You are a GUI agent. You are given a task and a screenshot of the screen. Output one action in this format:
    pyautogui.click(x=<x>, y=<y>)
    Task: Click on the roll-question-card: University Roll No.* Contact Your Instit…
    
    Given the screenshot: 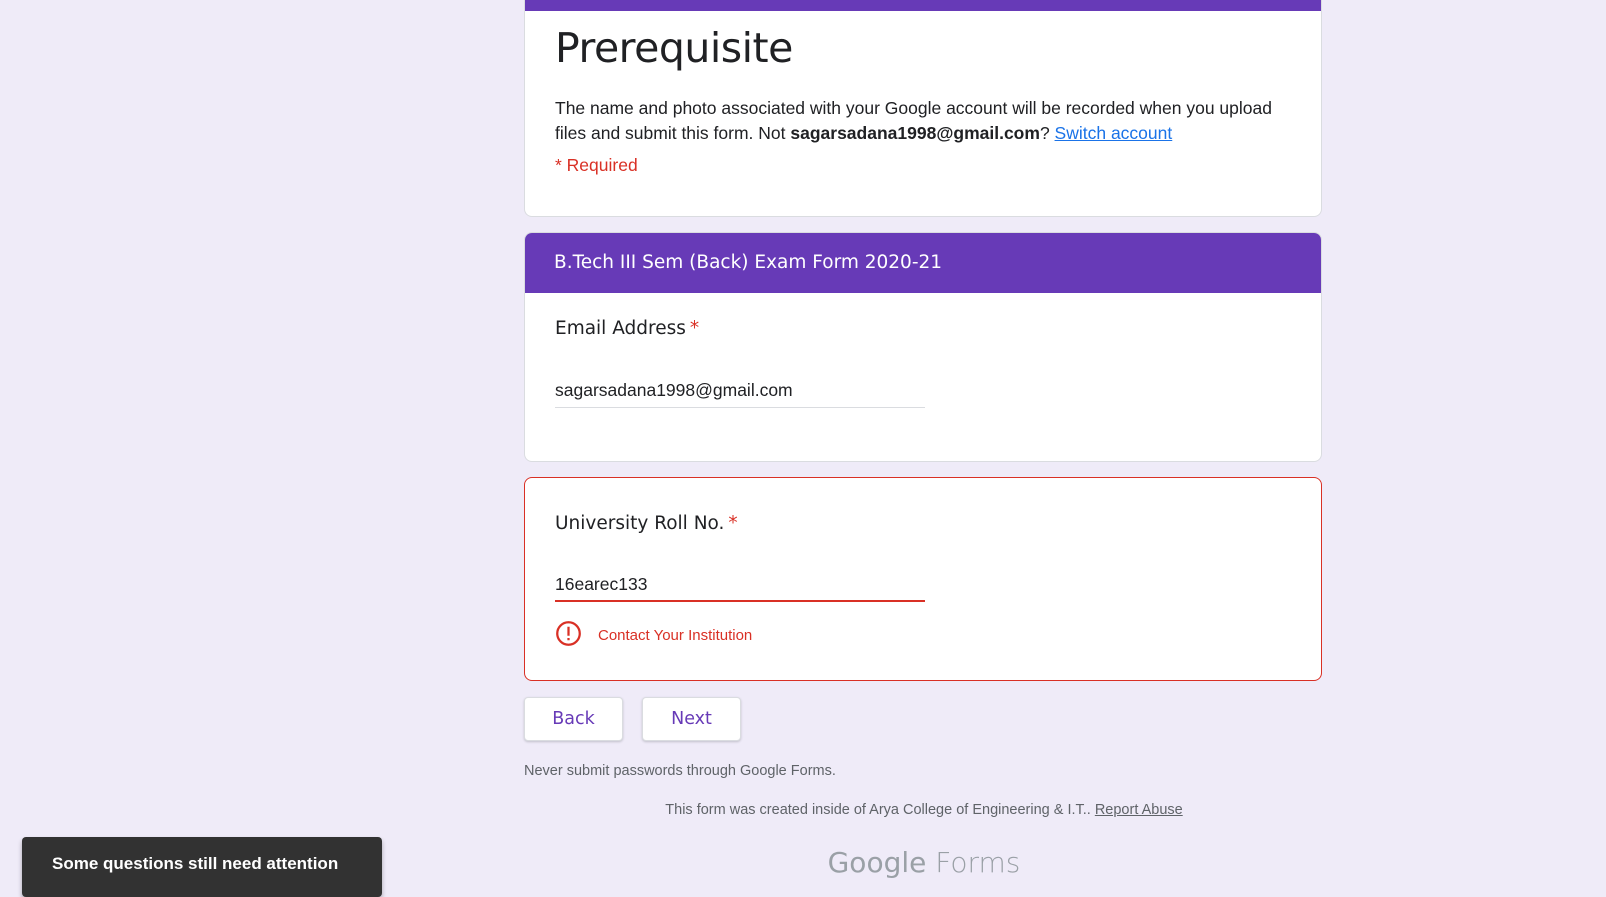 What is the action you would take?
    pyautogui.click(x=923, y=579)
    